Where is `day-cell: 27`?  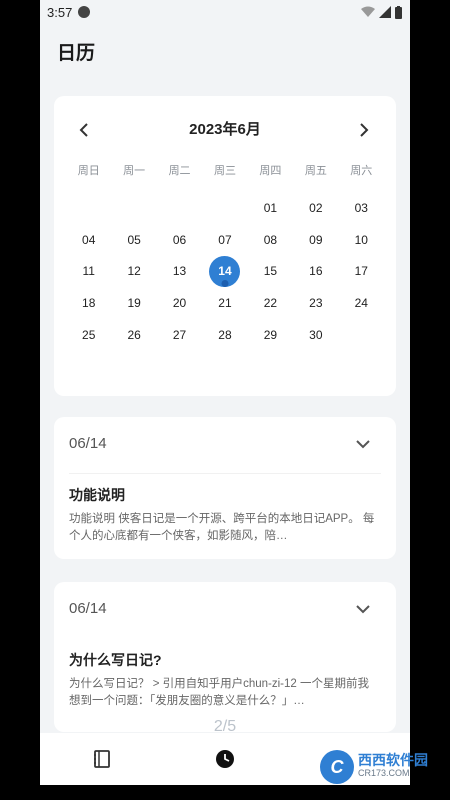
day-cell: 27 is located at coordinates (179, 335).